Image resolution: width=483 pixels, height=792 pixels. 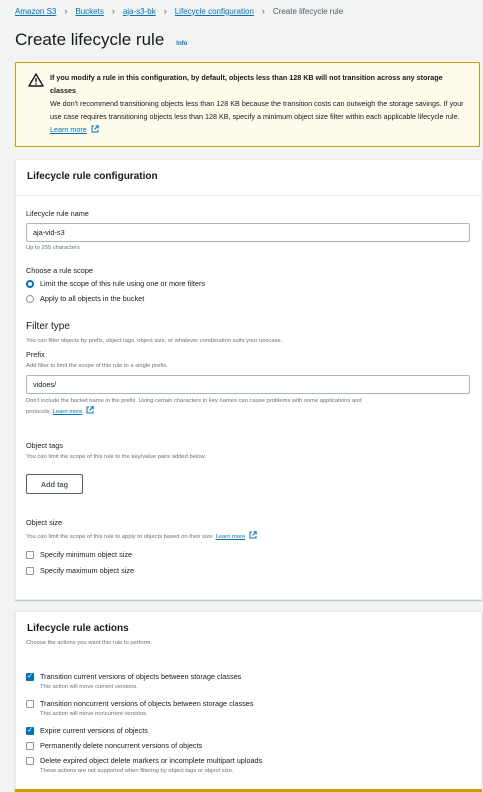 What do you see at coordinates (89, 687) in the screenshot?
I see `action-desc: This action will move current versions.` at bounding box center [89, 687].